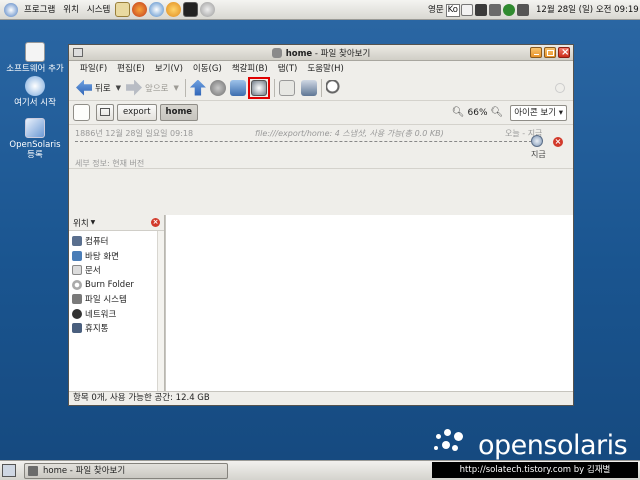 The image size is (640, 480). I want to click on minimize-button, so click(536, 52).